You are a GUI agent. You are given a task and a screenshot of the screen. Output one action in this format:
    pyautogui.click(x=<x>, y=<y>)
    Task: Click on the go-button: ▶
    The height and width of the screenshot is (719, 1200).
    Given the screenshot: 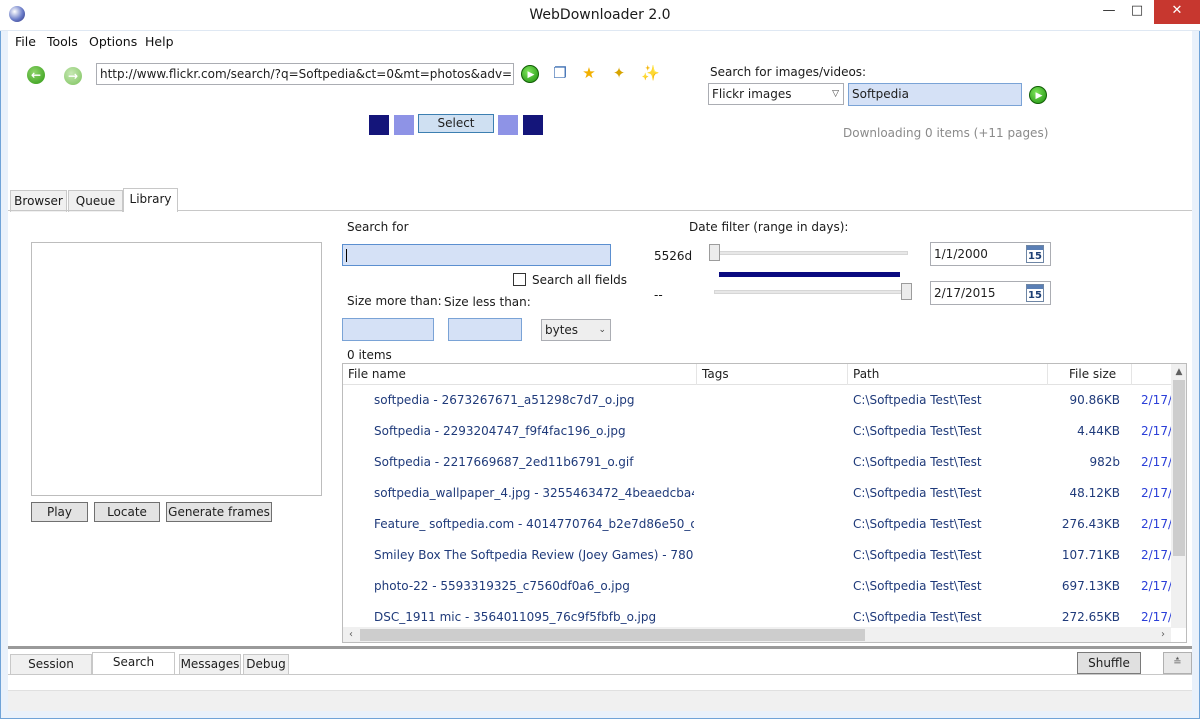 What is the action you would take?
    pyautogui.click(x=530, y=74)
    